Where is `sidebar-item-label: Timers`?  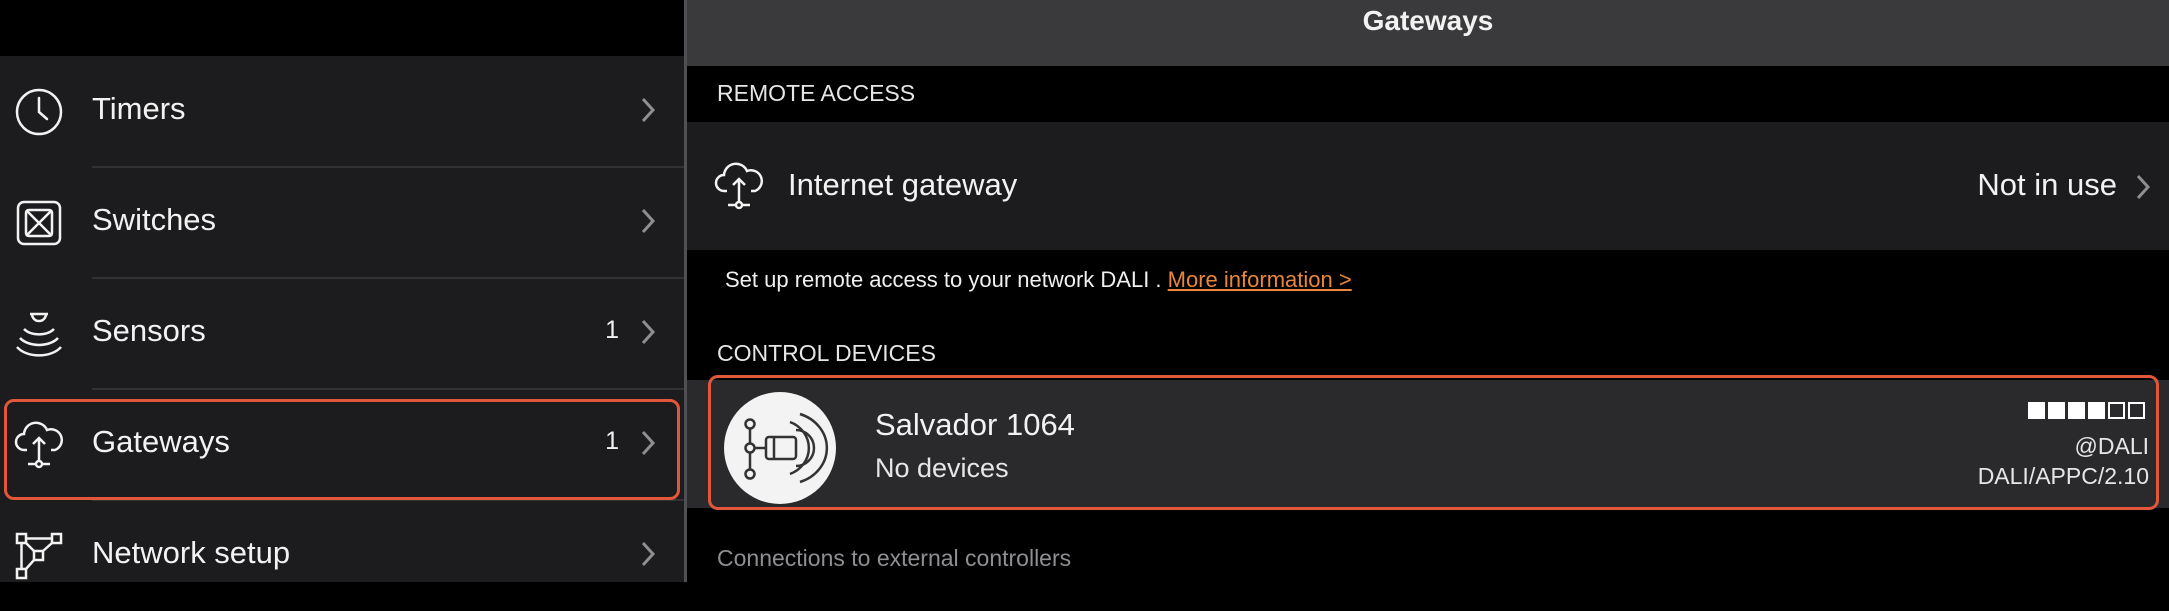 sidebar-item-label: Timers is located at coordinates (139, 108).